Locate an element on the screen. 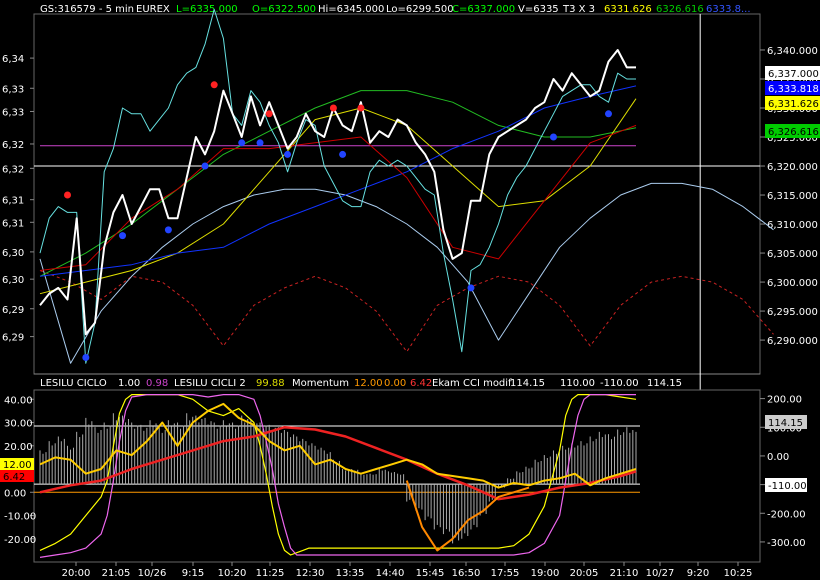 This screenshot has height=580, width=820. x-tick-label: 17:55 is located at coordinates (505, 573).